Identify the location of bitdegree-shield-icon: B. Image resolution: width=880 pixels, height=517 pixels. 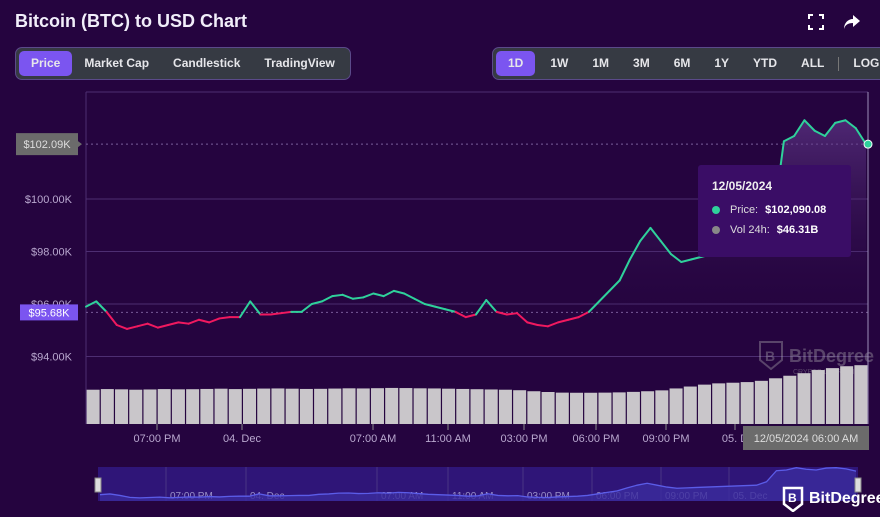
(793, 499).